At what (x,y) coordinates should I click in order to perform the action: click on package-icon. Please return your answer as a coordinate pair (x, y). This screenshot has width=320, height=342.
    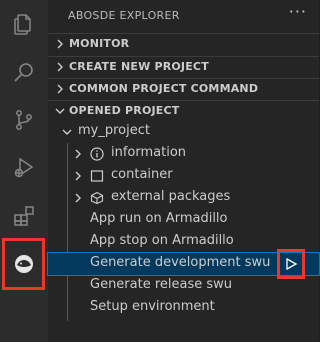
    Looking at the image, I should click on (97, 198).